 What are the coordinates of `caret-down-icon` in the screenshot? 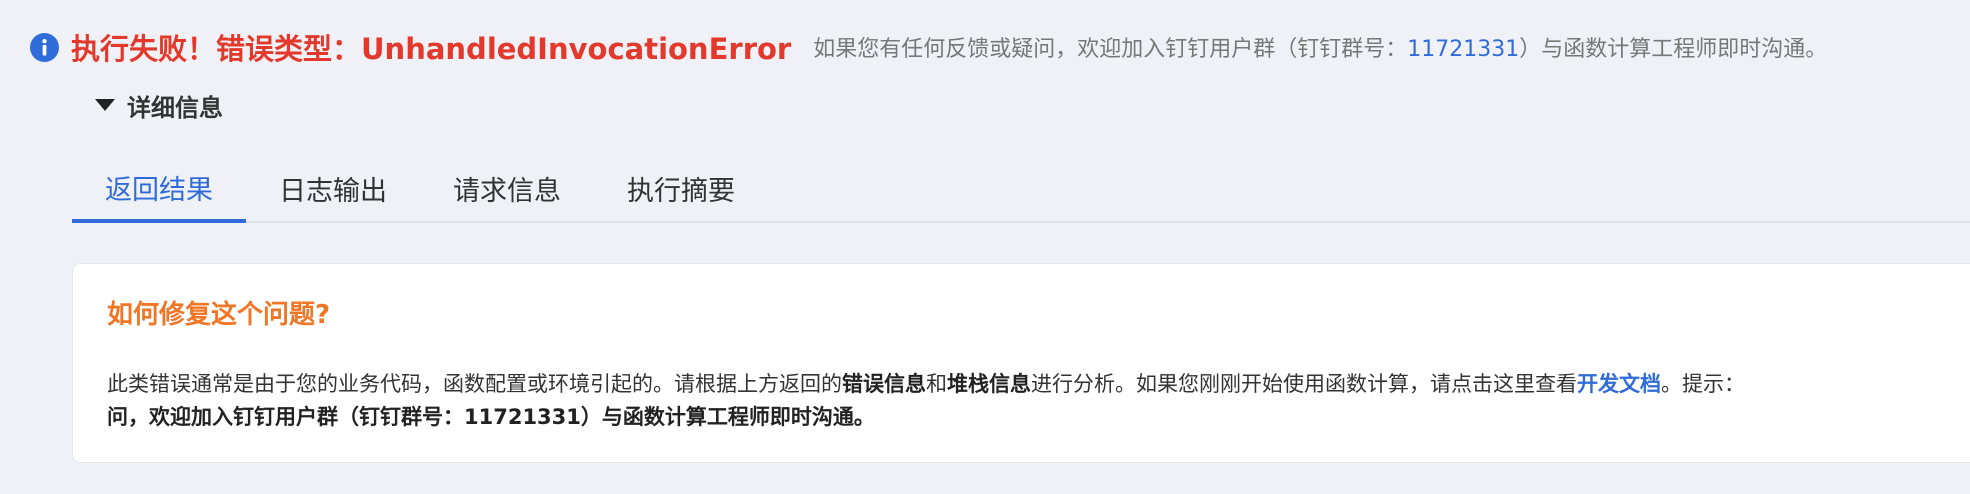 It's located at (105, 105).